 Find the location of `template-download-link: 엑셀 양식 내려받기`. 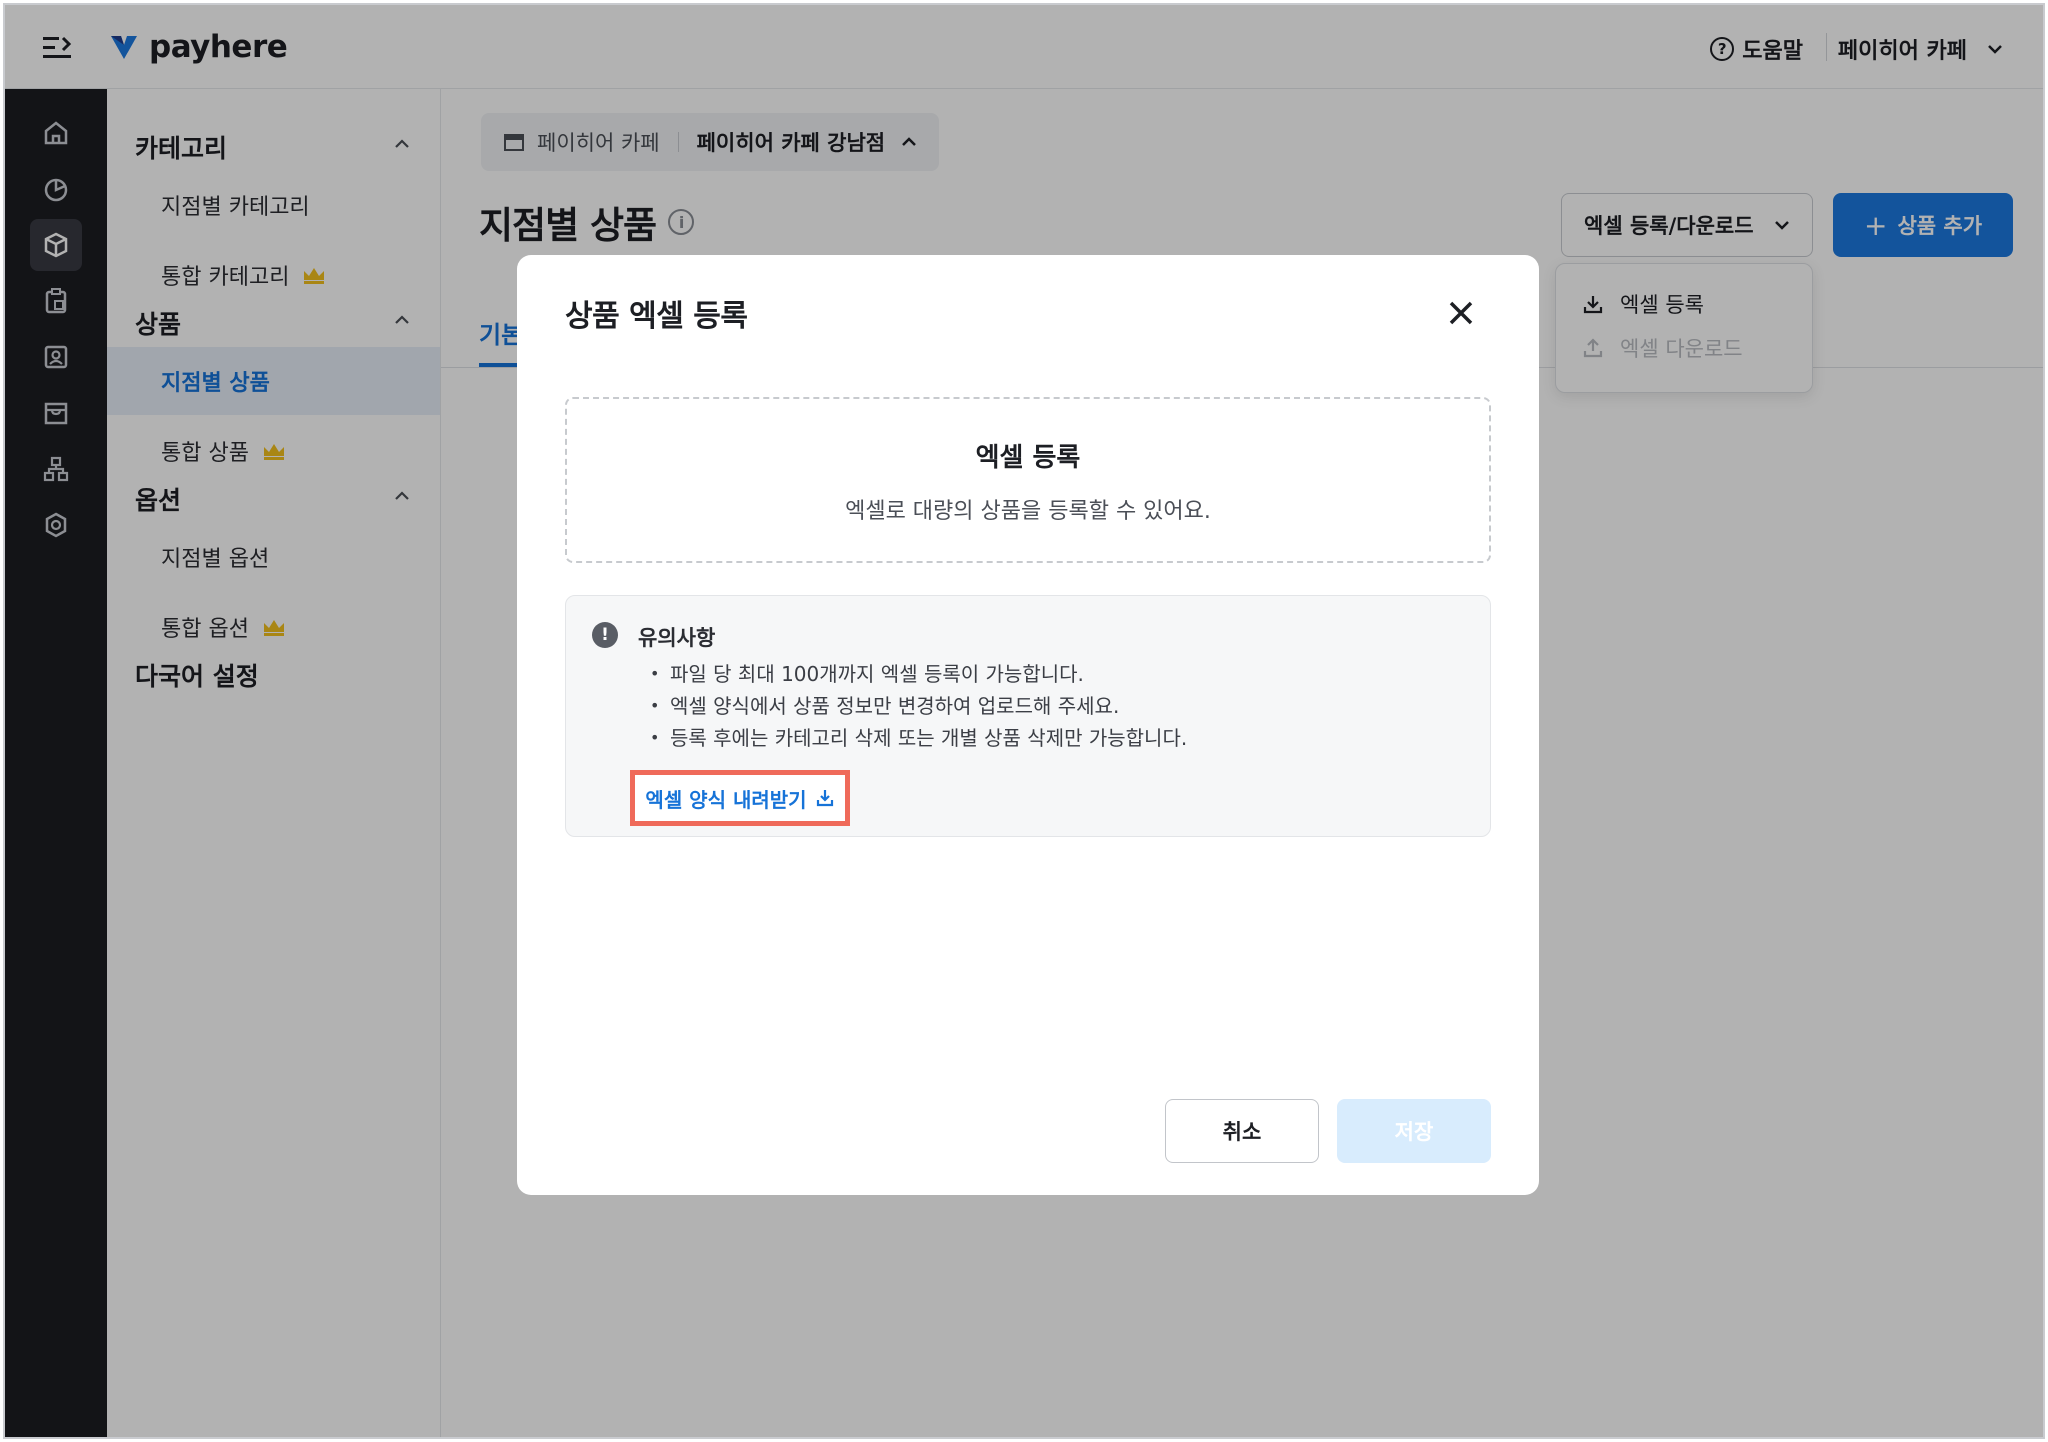

template-download-link: 엑셀 양식 내려받기 is located at coordinates (740, 798).